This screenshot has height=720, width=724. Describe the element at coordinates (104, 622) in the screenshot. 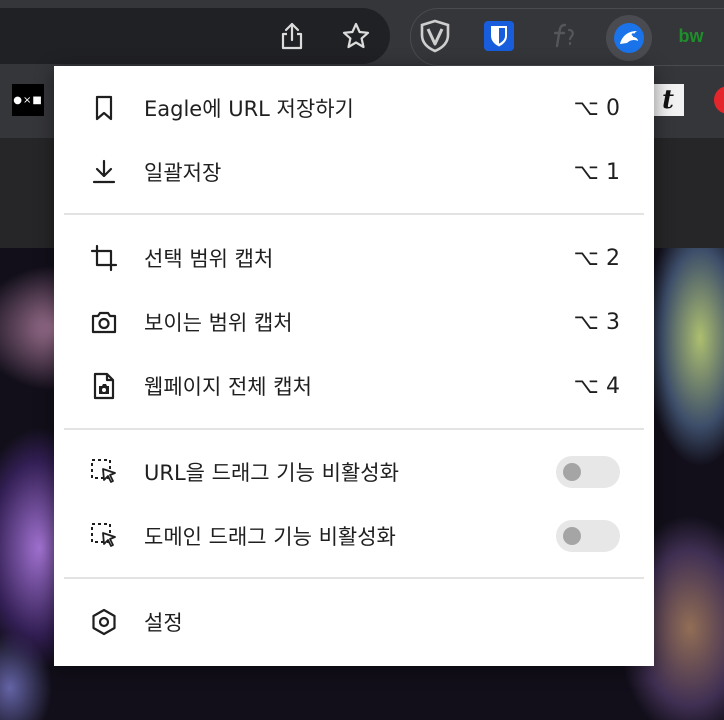

I see `settings-hexagon-icon` at that location.